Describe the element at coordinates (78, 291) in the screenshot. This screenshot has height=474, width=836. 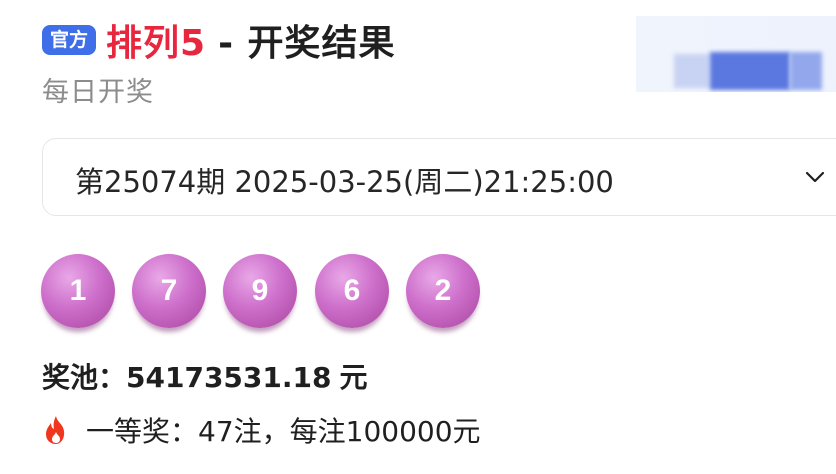
I see `number-ball: 1` at that location.